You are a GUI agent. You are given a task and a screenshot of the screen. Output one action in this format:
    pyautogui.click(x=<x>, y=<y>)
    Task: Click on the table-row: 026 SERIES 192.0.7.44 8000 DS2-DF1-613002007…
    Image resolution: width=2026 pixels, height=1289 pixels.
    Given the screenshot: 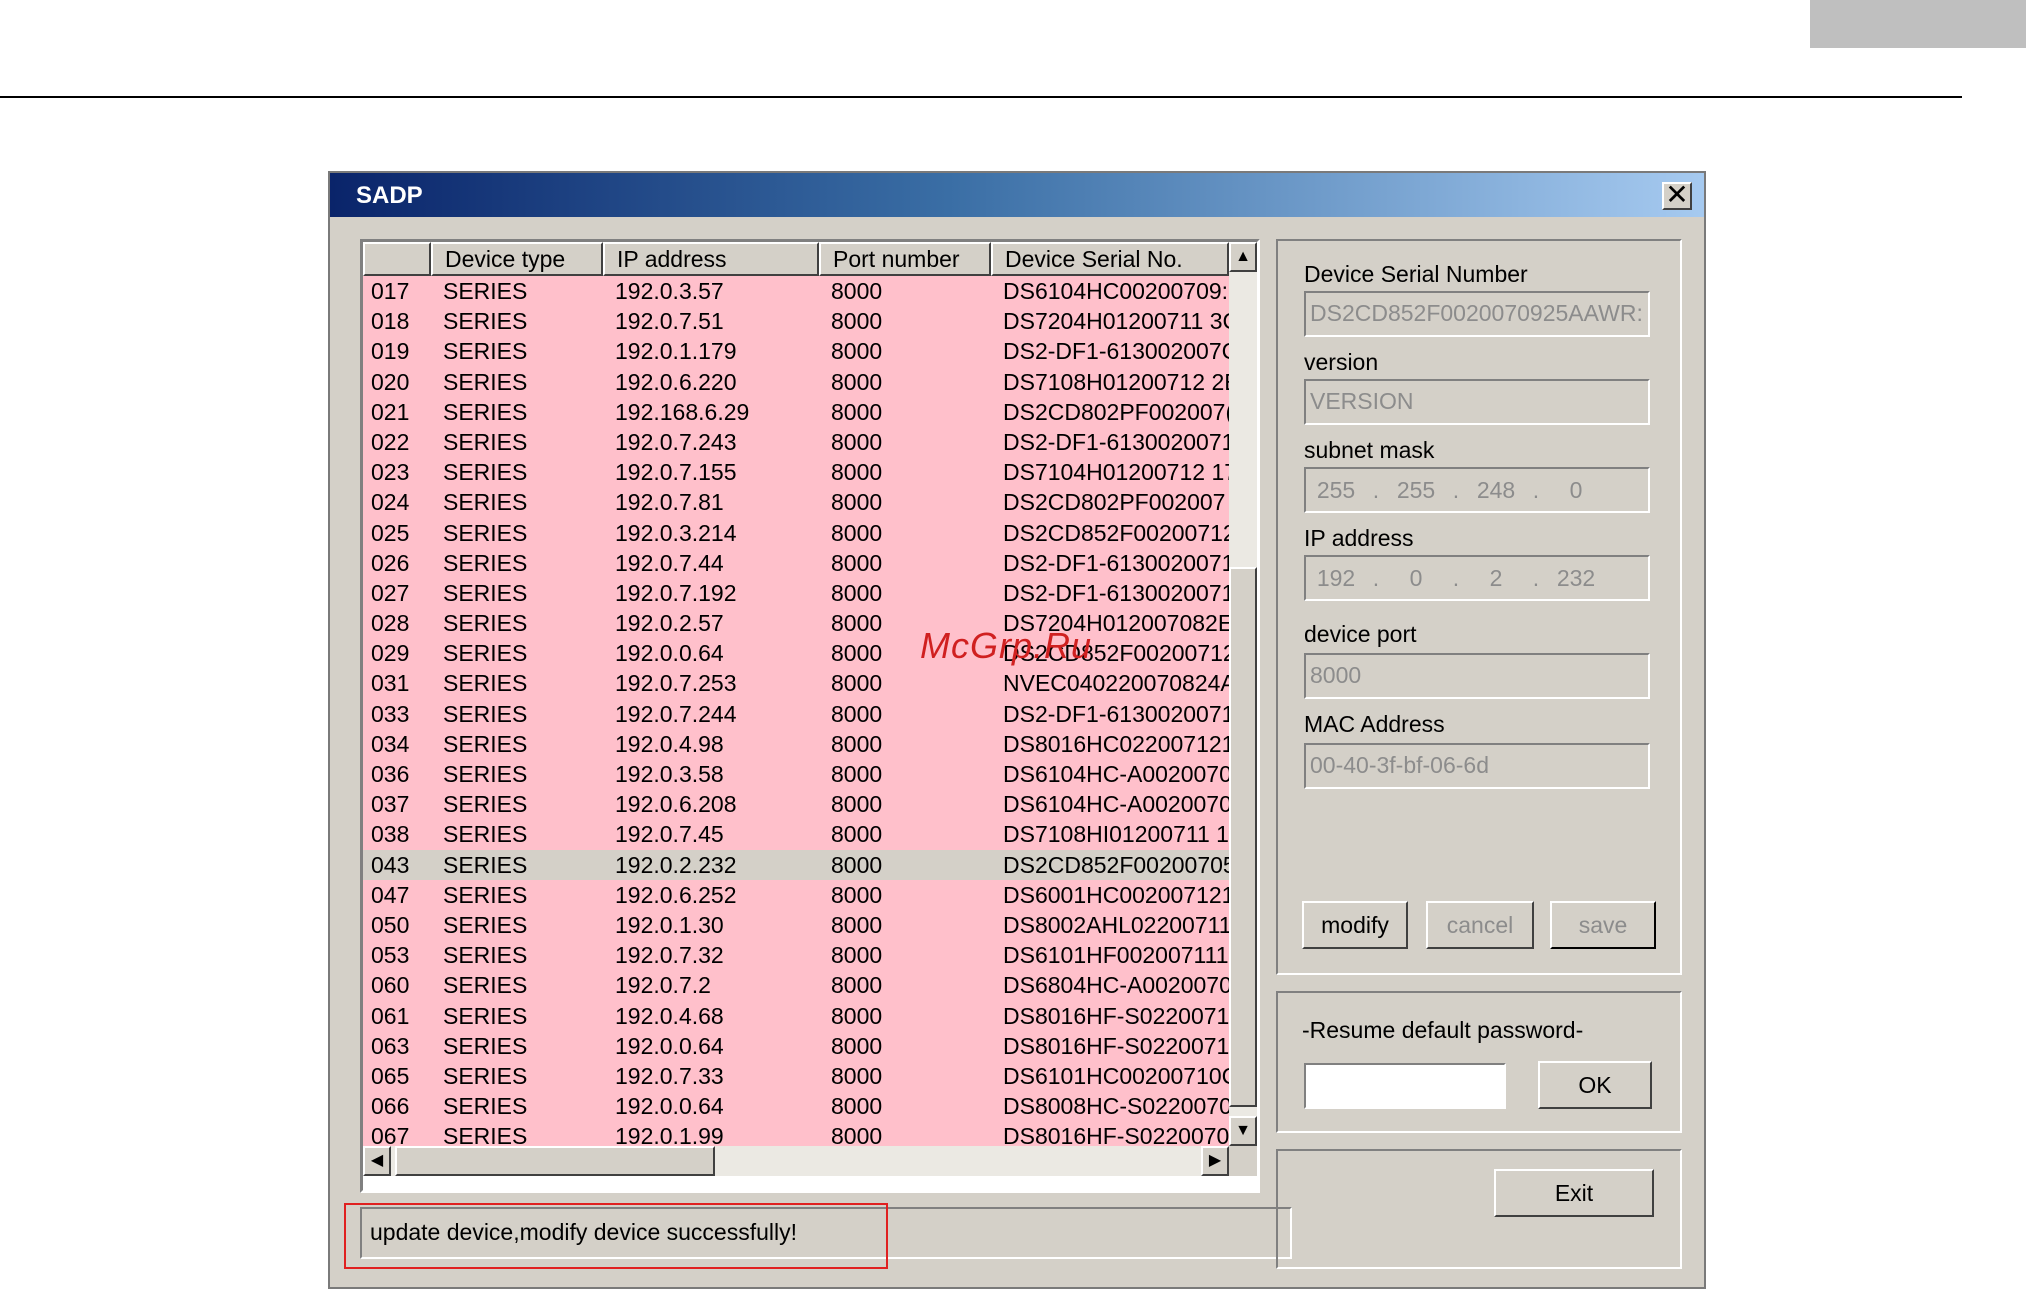 What is the action you would take?
    pyautogui.click(x=796, y=562)
    